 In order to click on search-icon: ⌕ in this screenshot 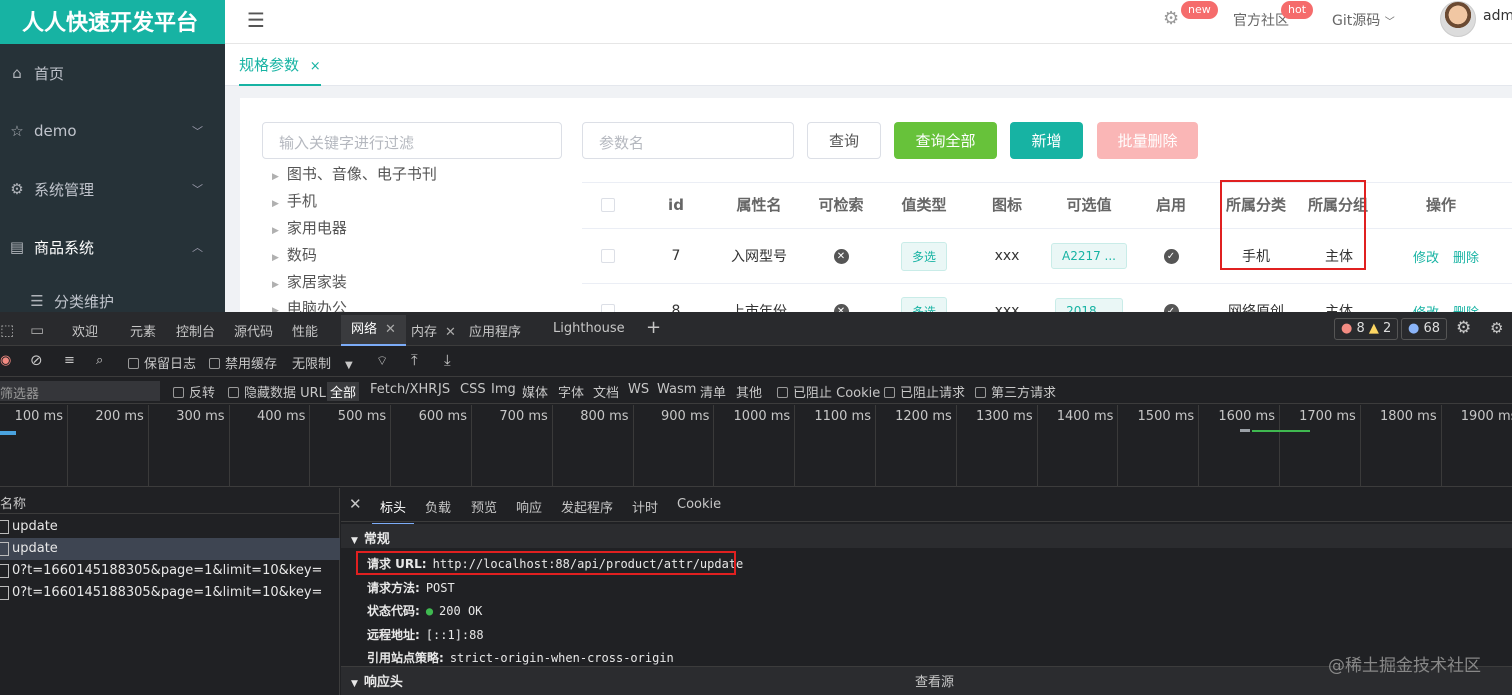, I will do `click(99, 360)`.